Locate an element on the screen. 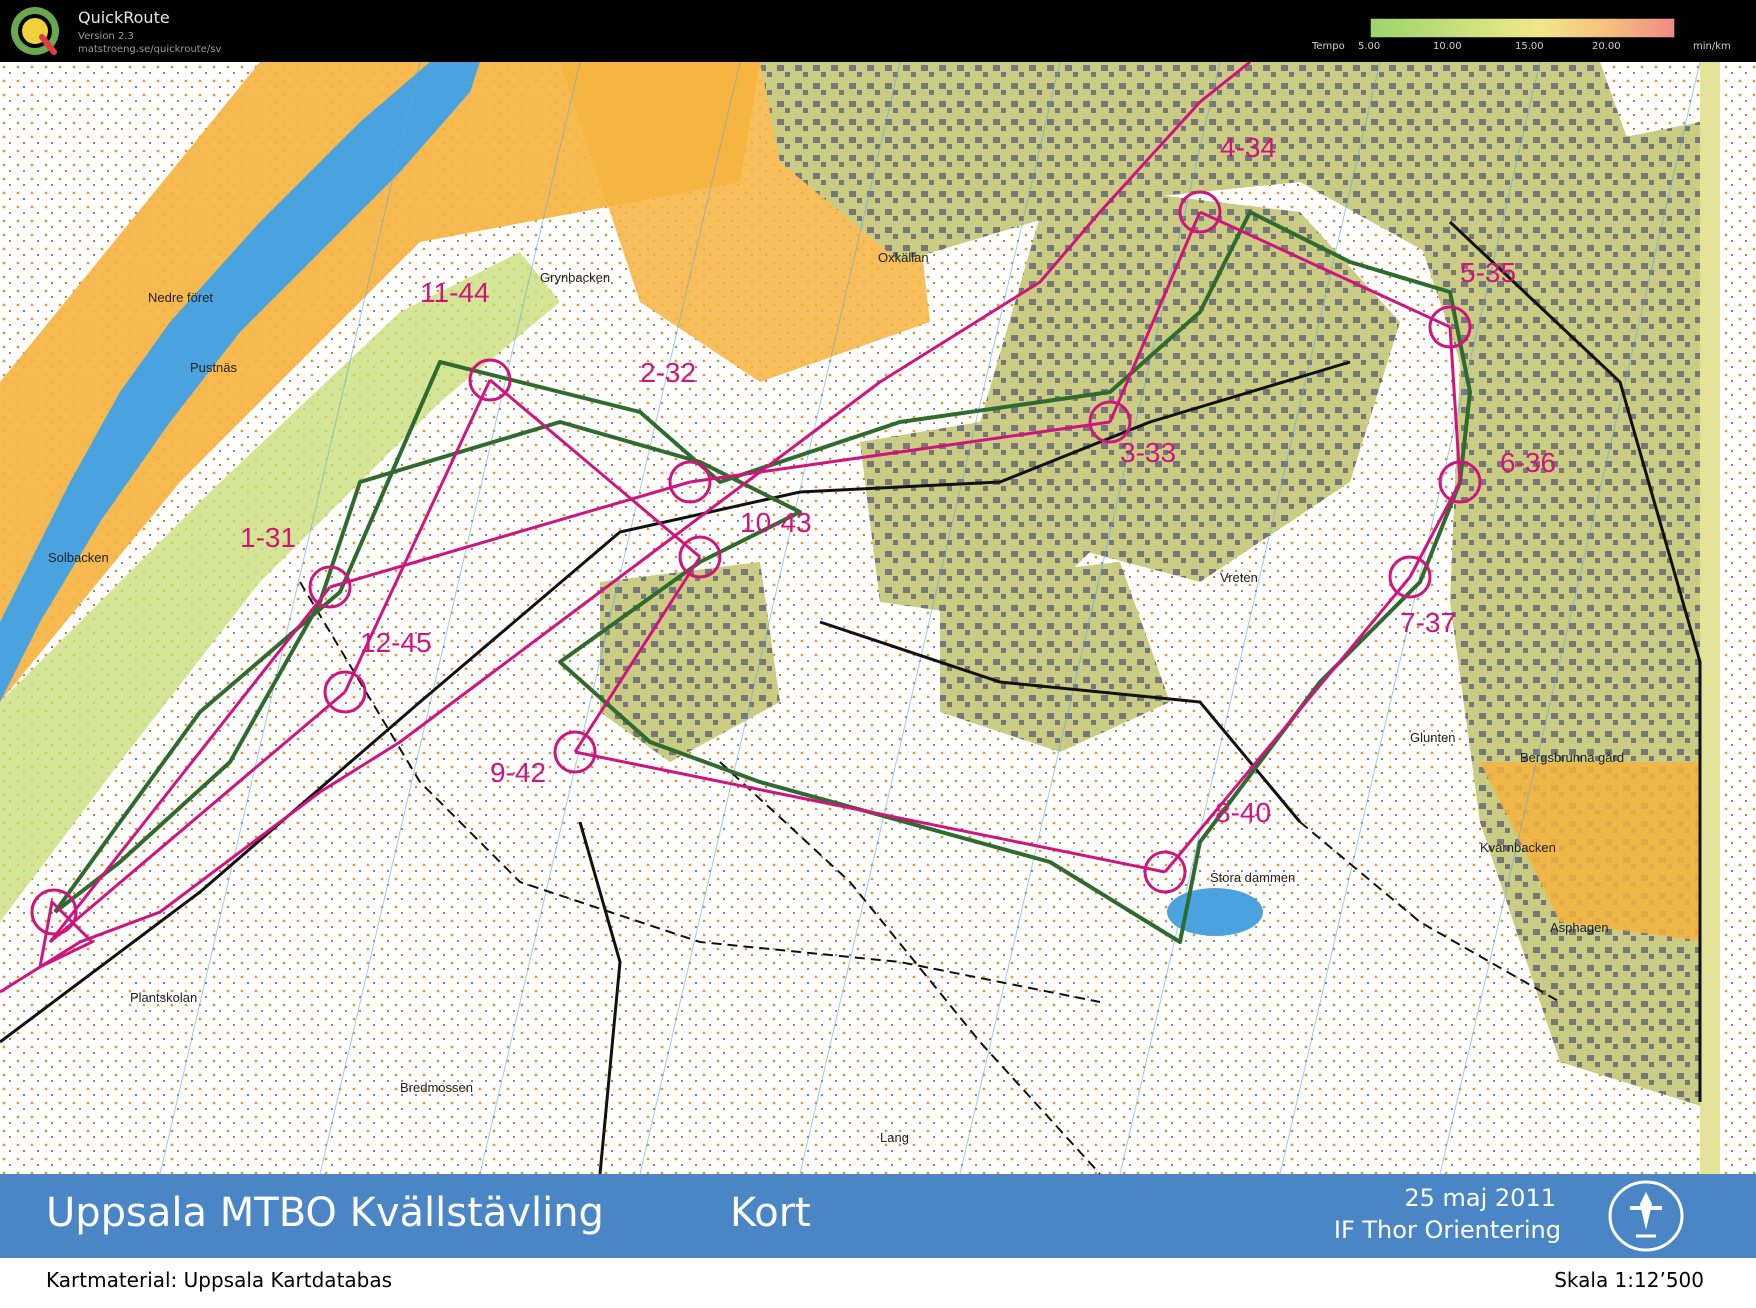 The height and width of the screenshot is (1308, 1756). place-name: Bergsbrunna gård is located at coordinates (1572, 757).